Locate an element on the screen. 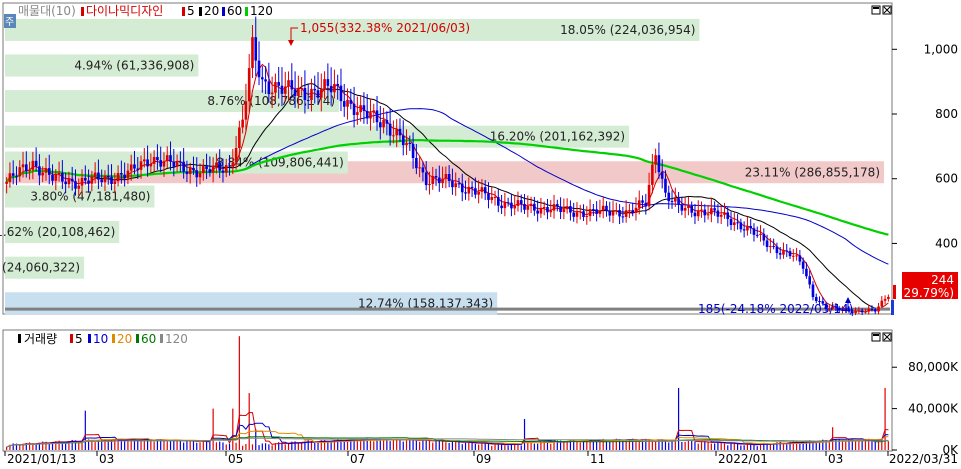 The image size is (961, 469). legend-ma120-swatch is located at coordinates (246, 11).